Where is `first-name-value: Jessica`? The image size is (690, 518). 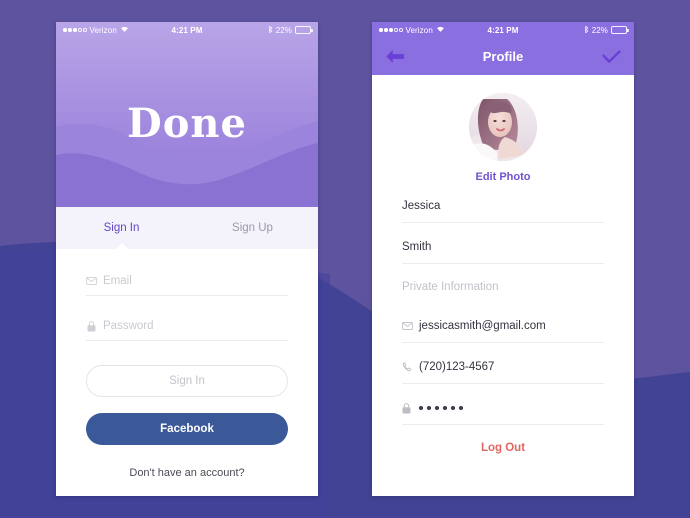 first-name-value: Jessica is located at coordinates (421, 206).